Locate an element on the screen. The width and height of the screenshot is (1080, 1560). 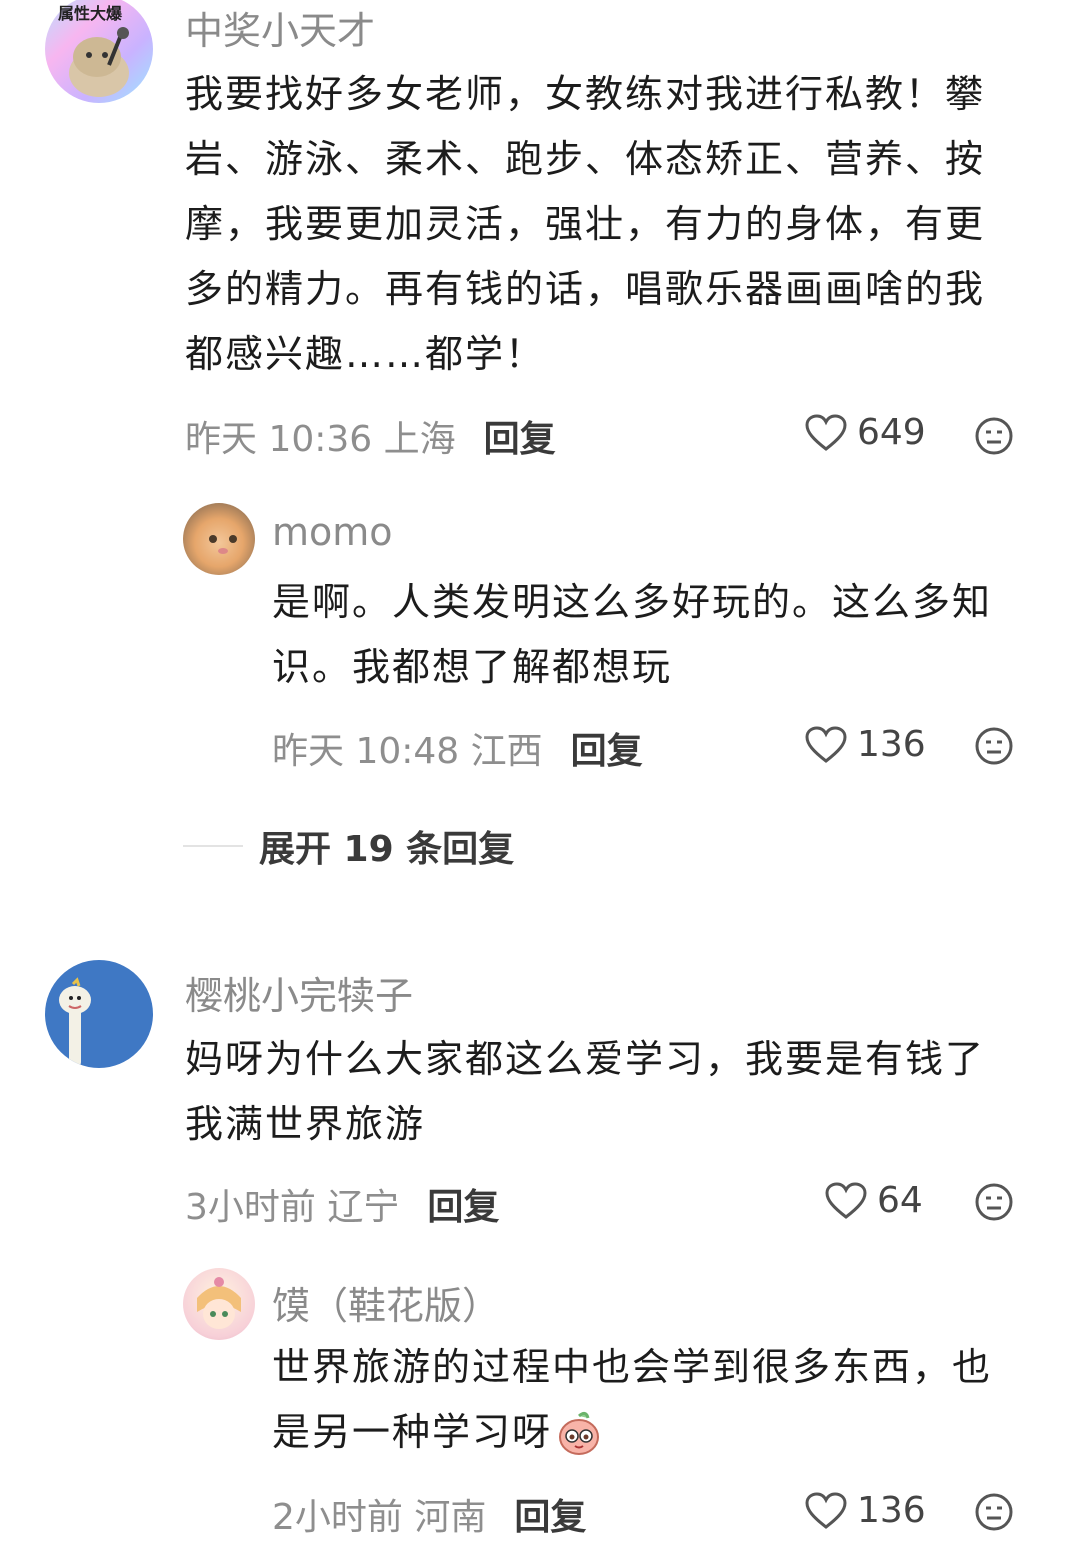
comment-time-location: 昨天 10:36 上海 is located at coordinates (320, 439).